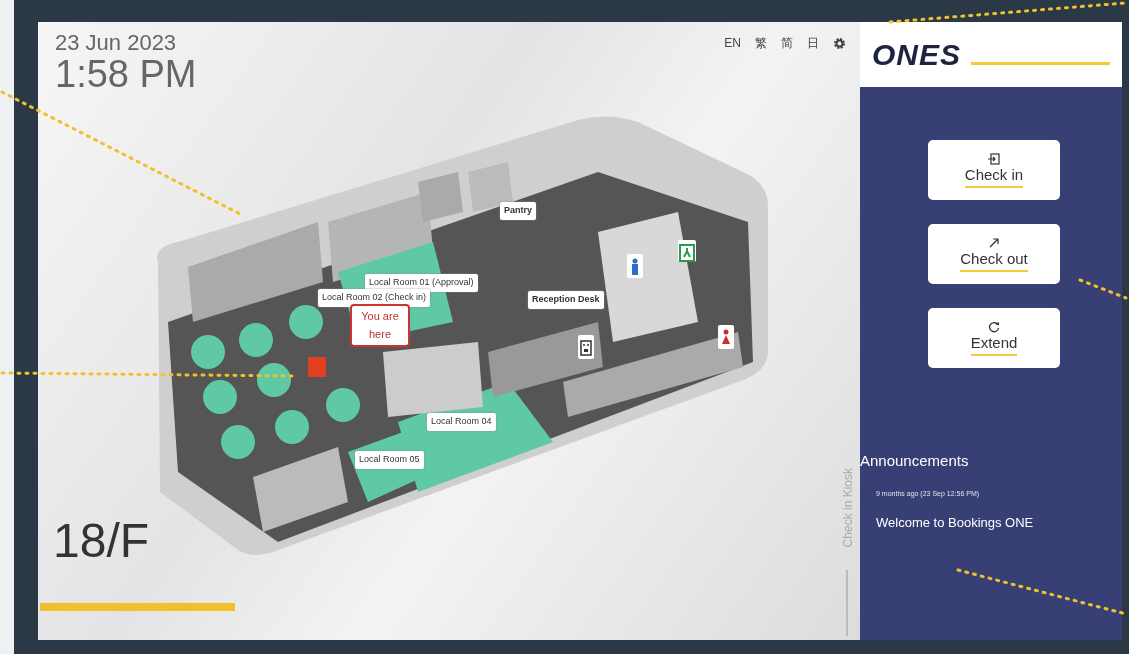 The width and height of the screenshot is (1129, 654). Describe the element at coordinates (518, 211) in the screenshot. I see `facility-label: Pantry` at that location.